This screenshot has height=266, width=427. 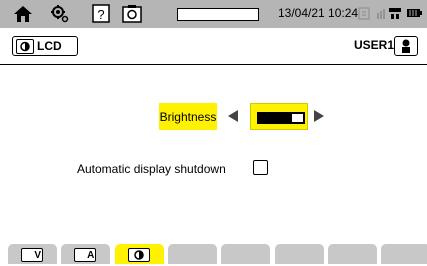 I want to click on display-tab-icon, so click(x=138, y=255).